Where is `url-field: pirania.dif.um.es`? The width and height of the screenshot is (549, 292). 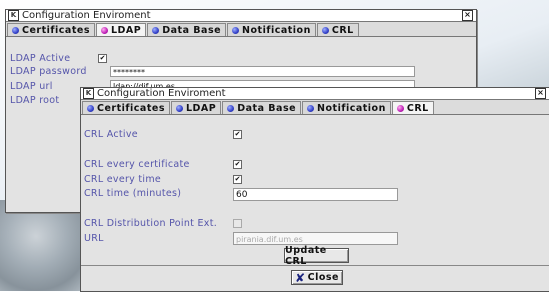 url-field: pirania.dif.um.es is located at coordinates (315, 238).